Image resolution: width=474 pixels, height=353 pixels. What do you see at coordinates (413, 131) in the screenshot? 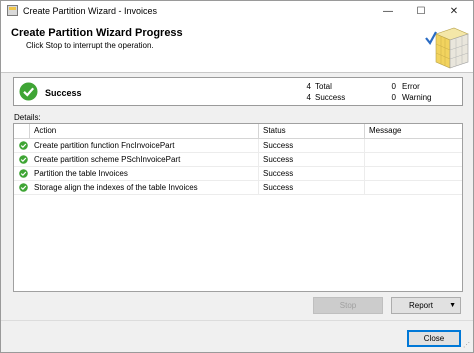
I see `column-header-message: Message` at bounding box center [413, 131].